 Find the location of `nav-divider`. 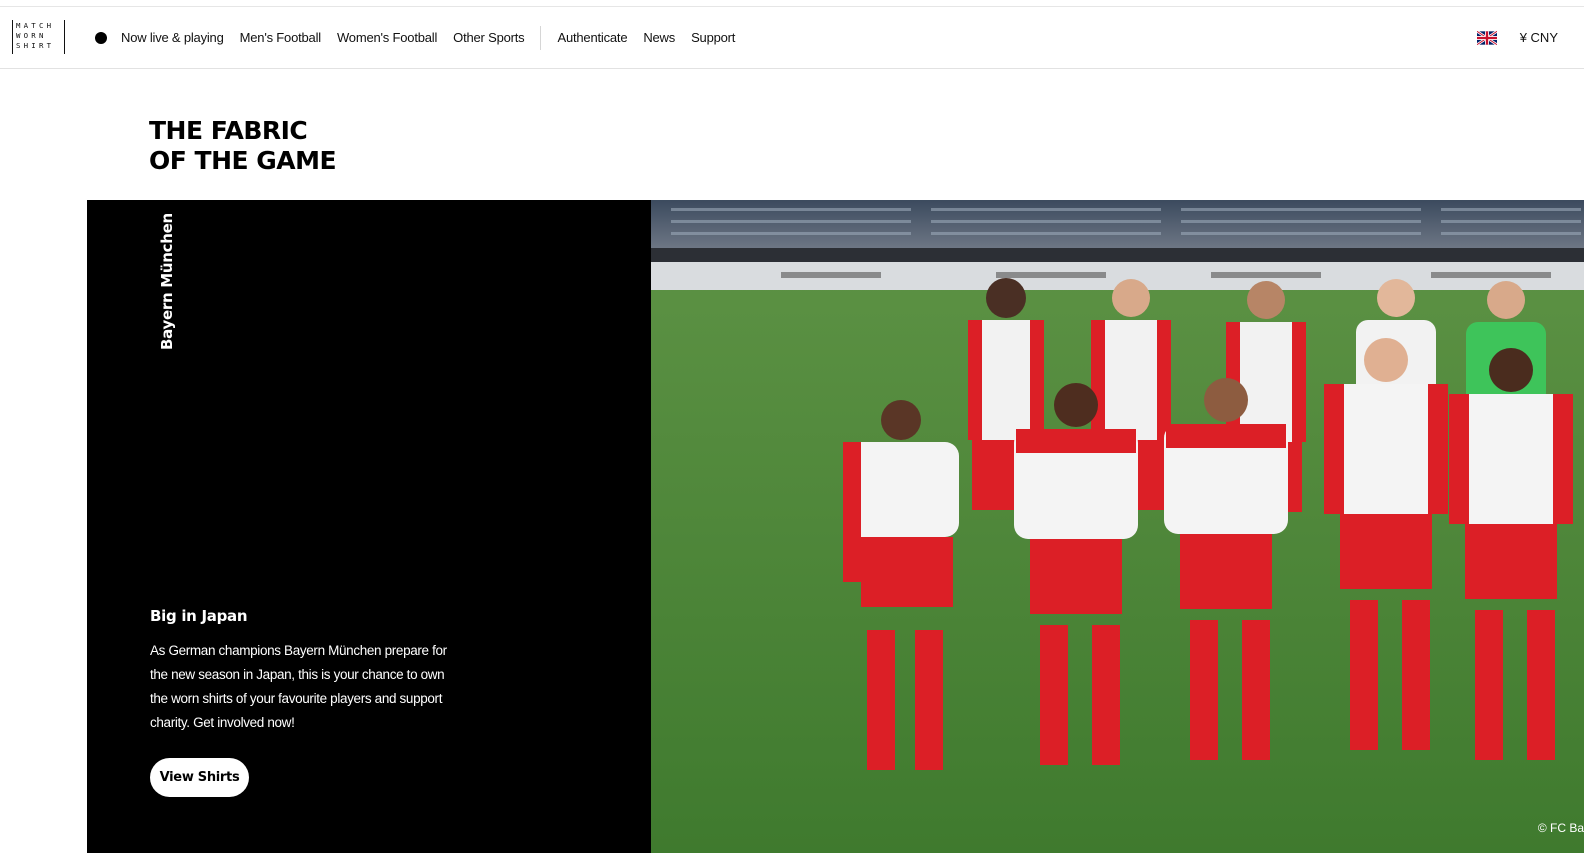

nav-divider is located at coordinates (541, 37).